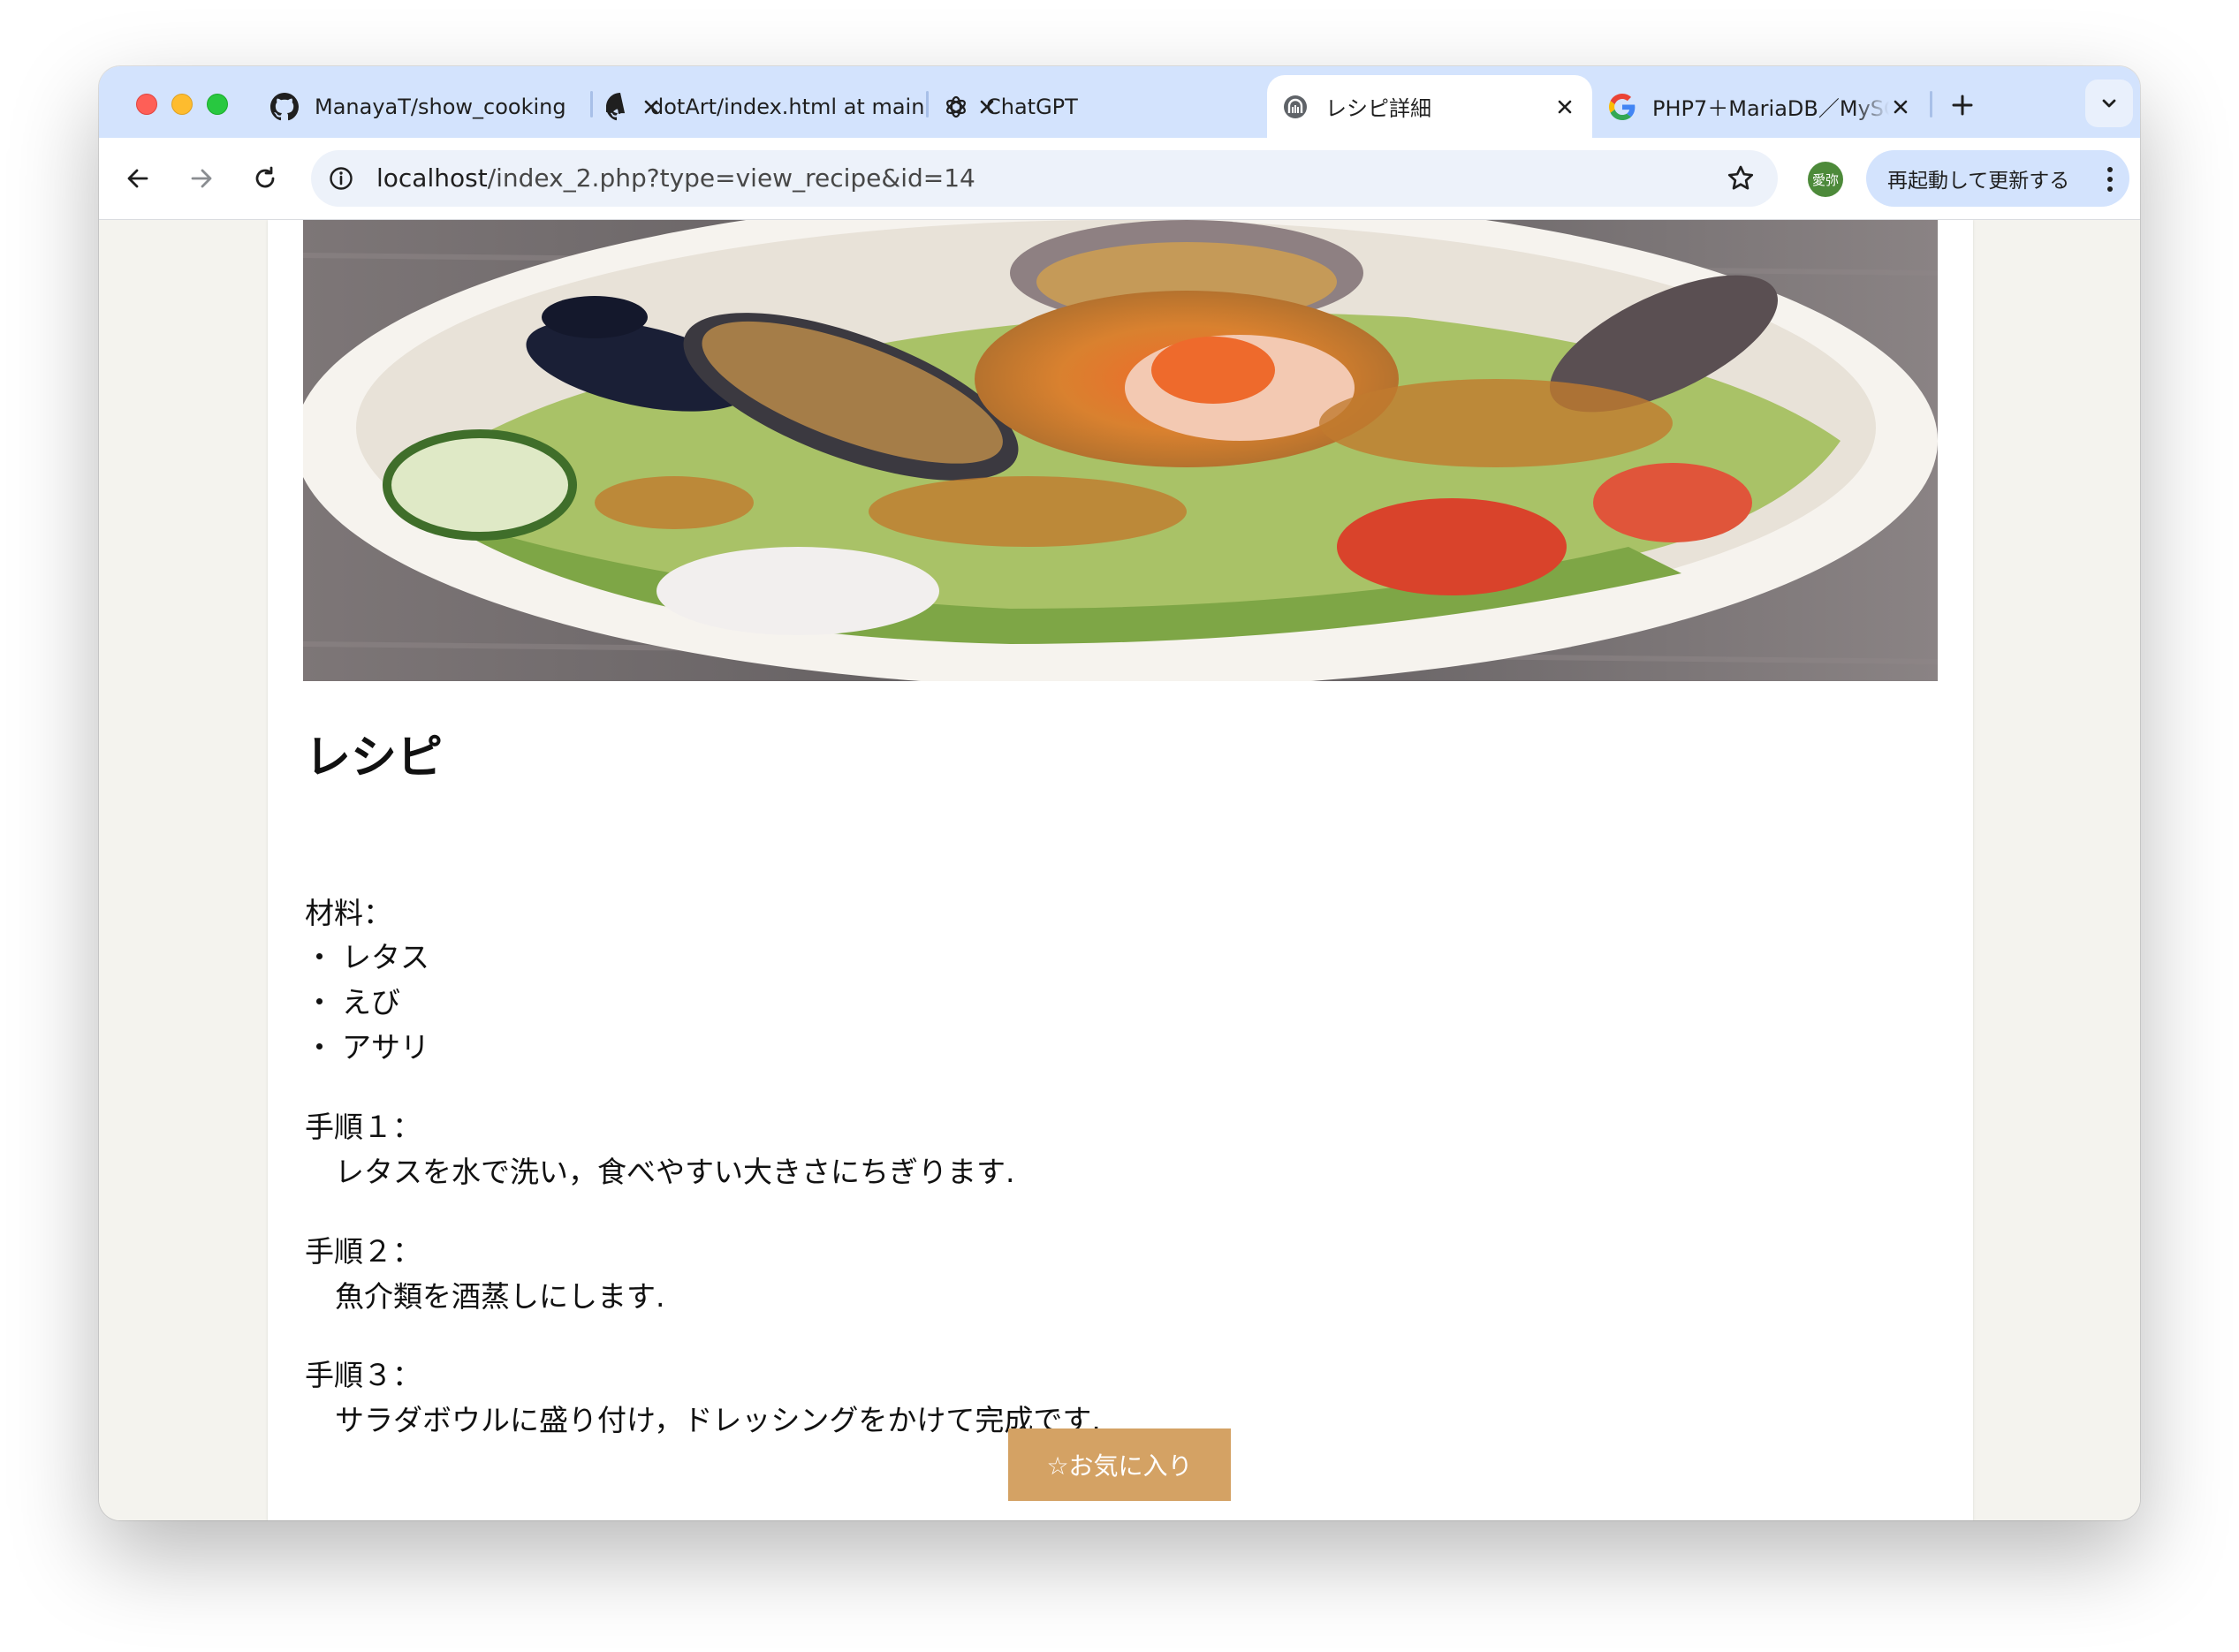 This screenshot has height=1652, width=2239. I want to click on favorite-button: ☆お気に入り, so click(1119, 1464).